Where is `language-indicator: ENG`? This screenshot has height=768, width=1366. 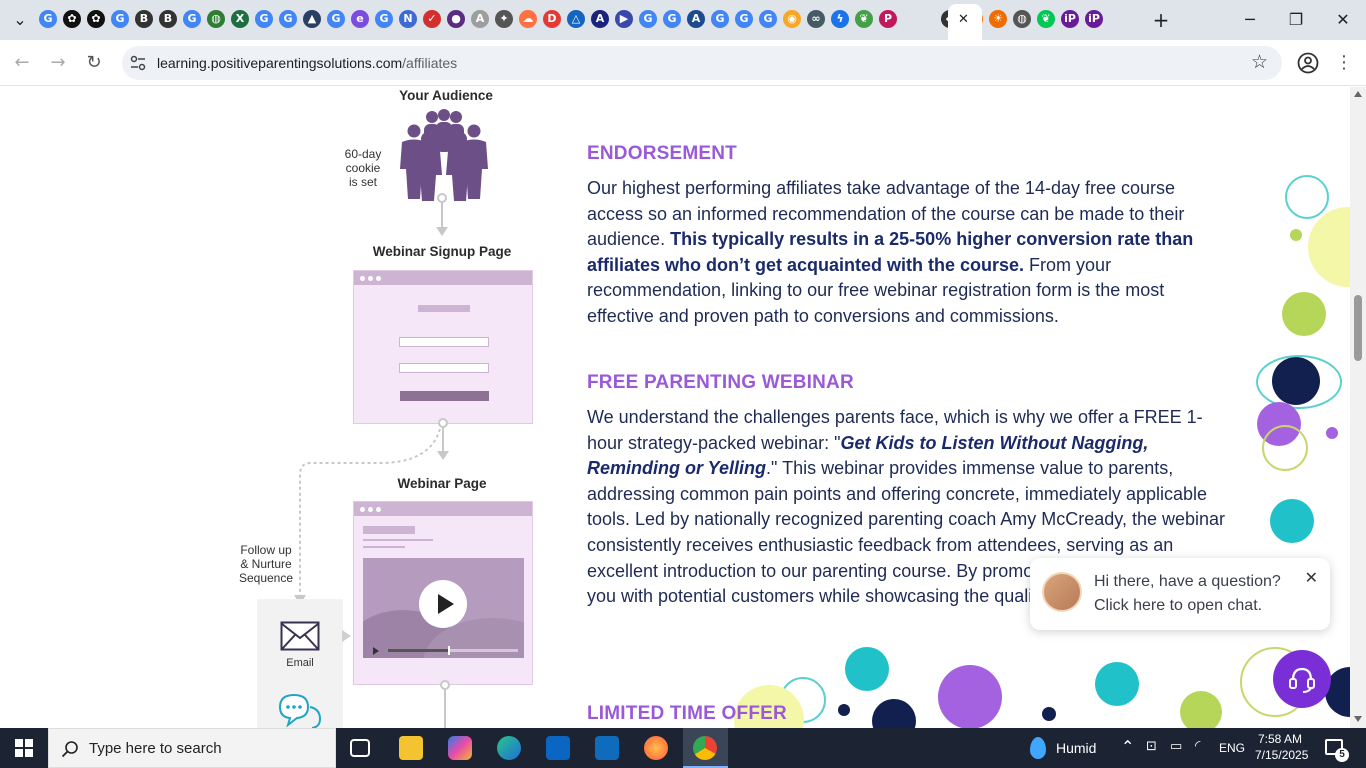
language-indicator: ENG is located at coordinates (1232, 748).